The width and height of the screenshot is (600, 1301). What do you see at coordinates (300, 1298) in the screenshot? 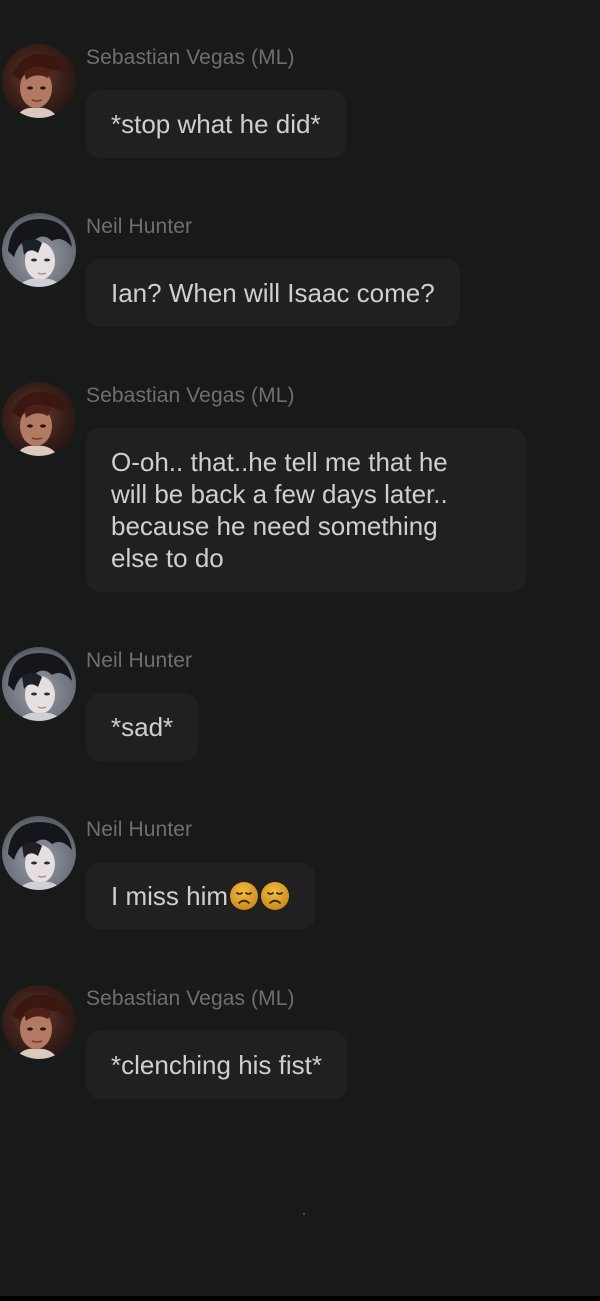
I see `navigation-bar` at bounding box center [300, 1298].